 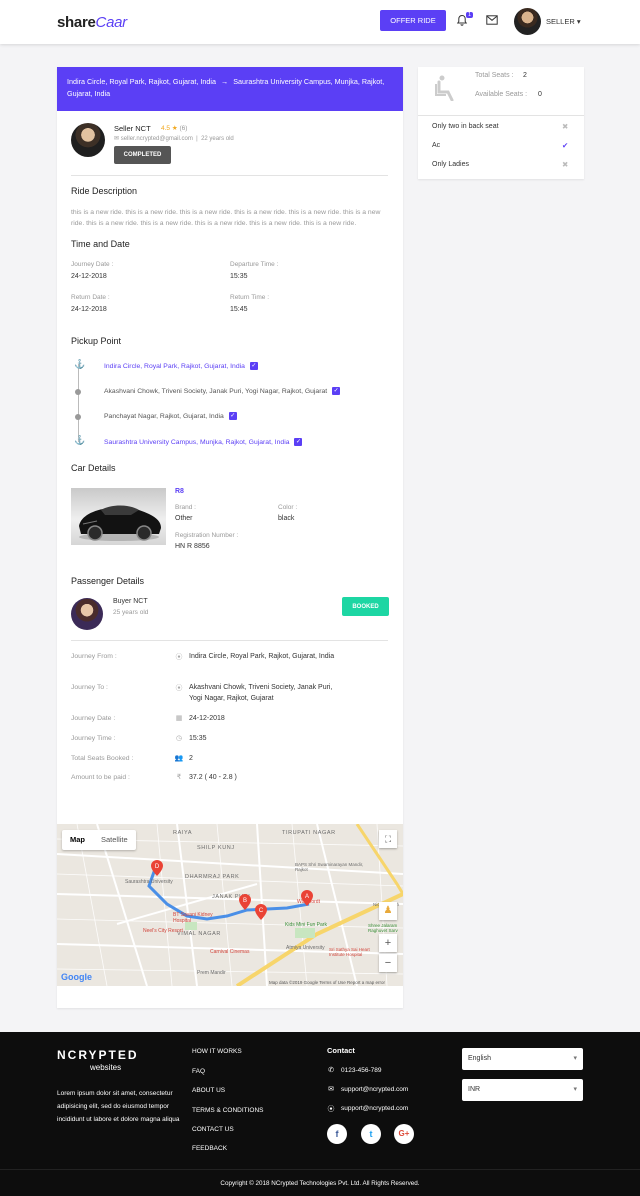 What do you see at coordinates (239, 276) in the screenshot?
I see `departure-time-value: 15:35` at bounding box center [239, 276].